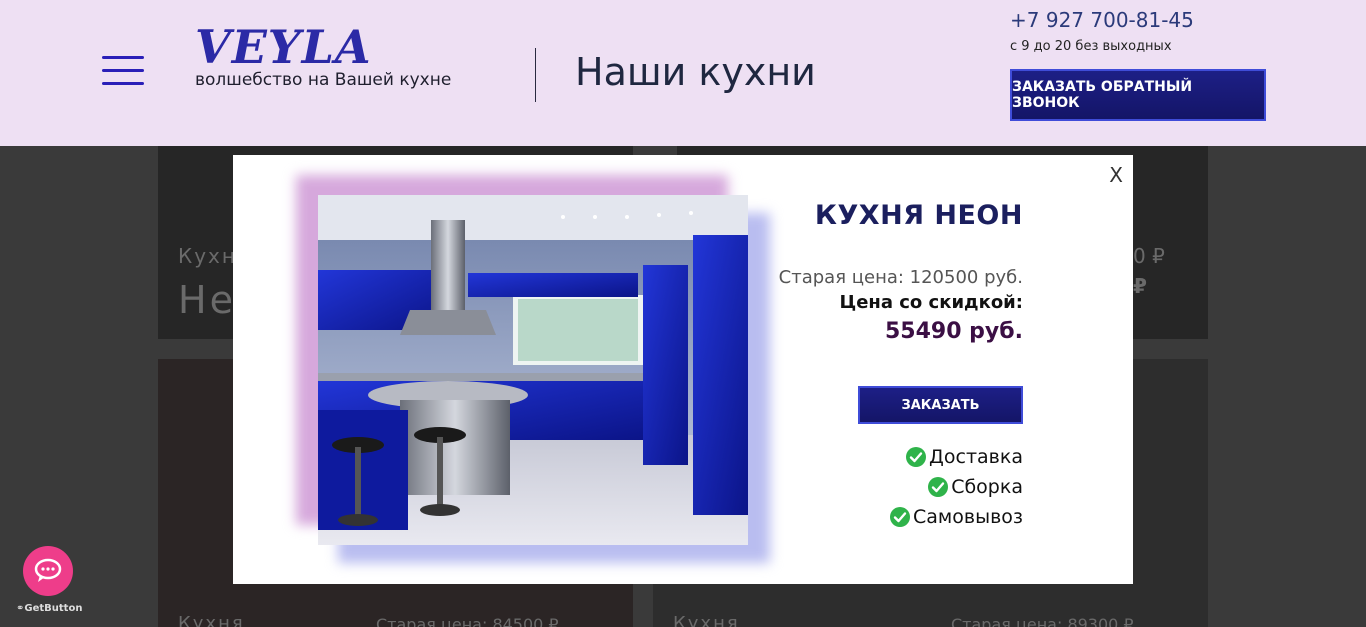 Image resolution: width=1366 pixels, height=627 pixels. I want to click on card-label: Кухн, so click(207, 256).